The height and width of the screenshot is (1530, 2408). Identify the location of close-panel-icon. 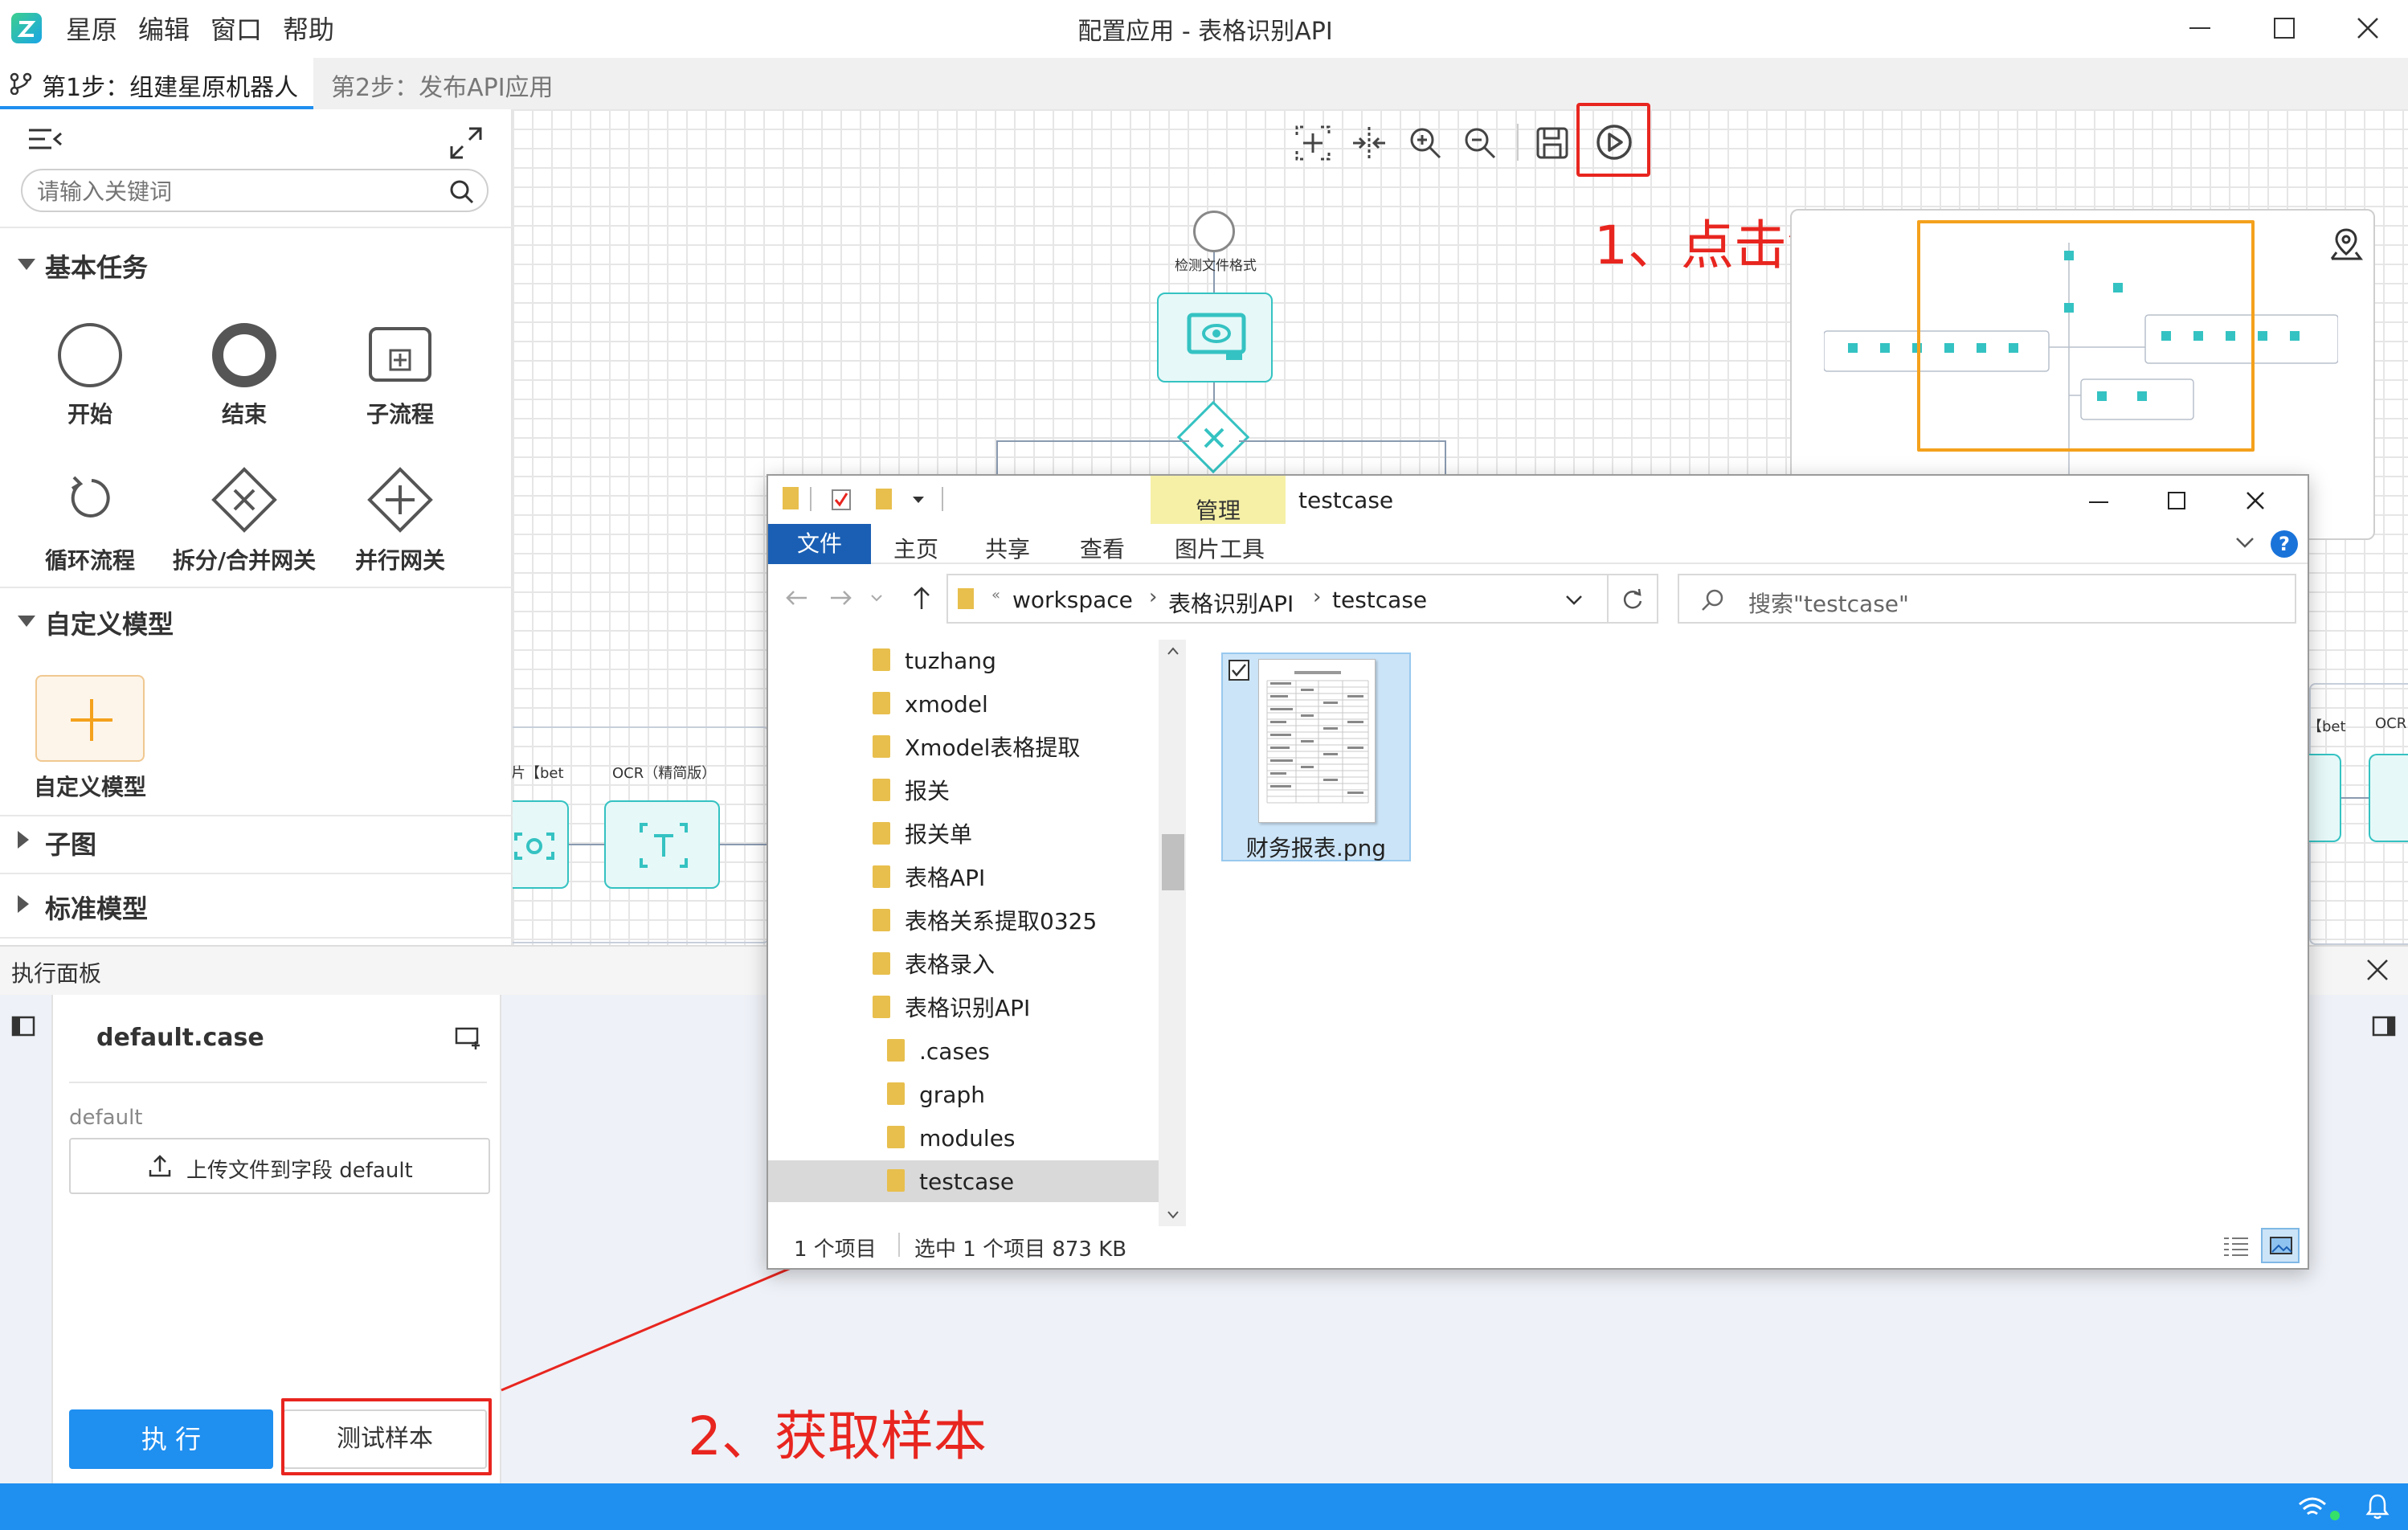
(2377, 970).